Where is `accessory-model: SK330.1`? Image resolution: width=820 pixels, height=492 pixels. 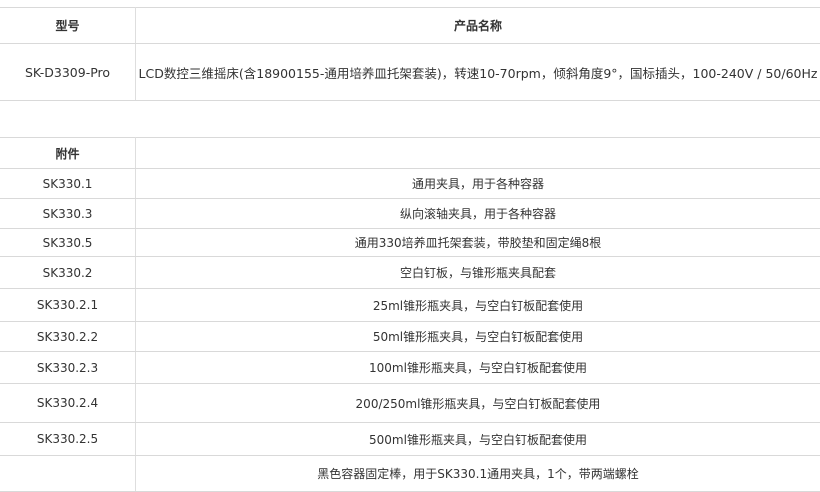 accessory-model: SK330.1 is located at coordinates (68, 184).